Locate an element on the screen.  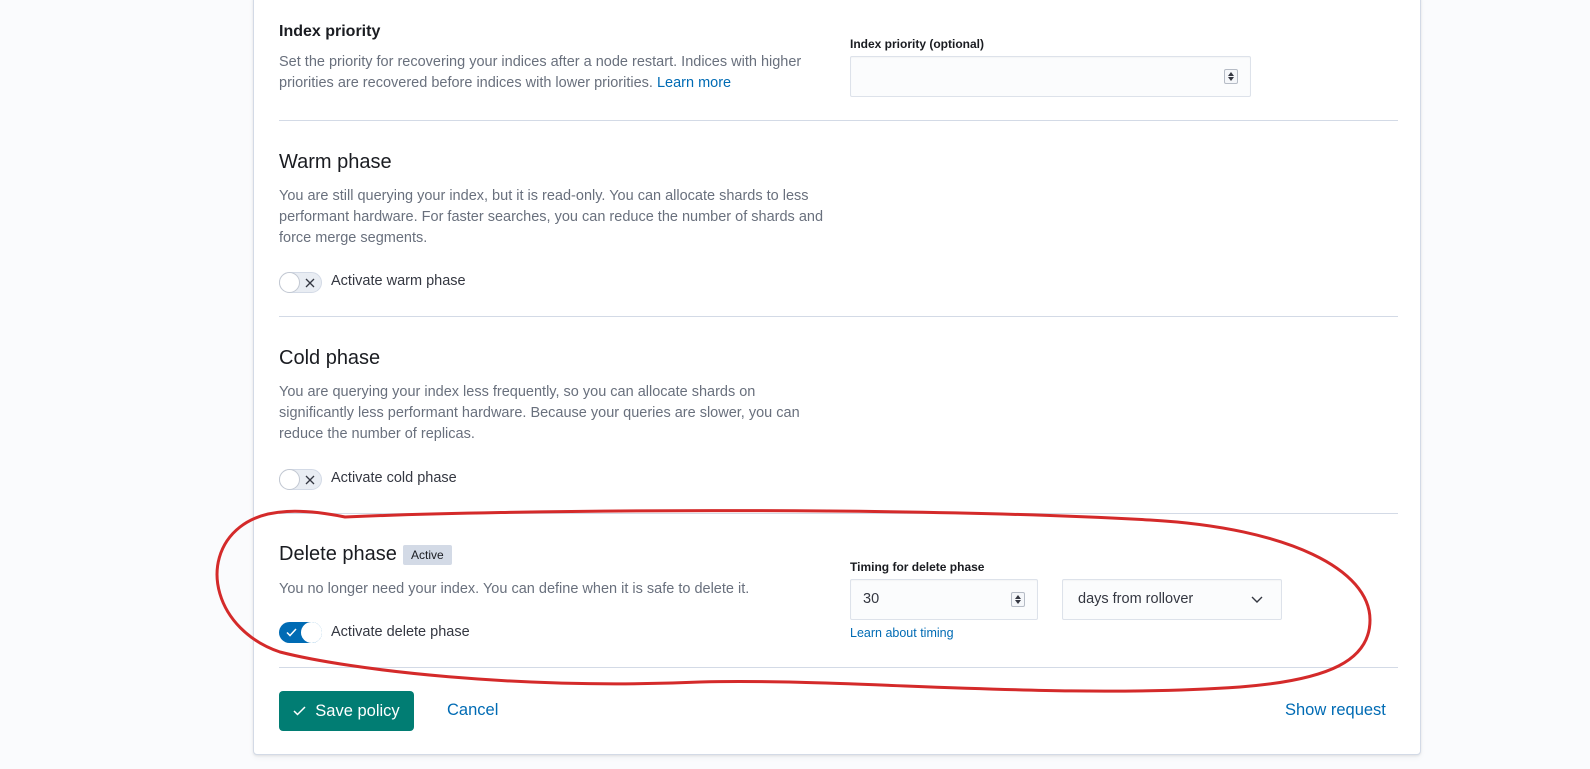
save-policy-label: Save policy is located at coordinates (357, 710).